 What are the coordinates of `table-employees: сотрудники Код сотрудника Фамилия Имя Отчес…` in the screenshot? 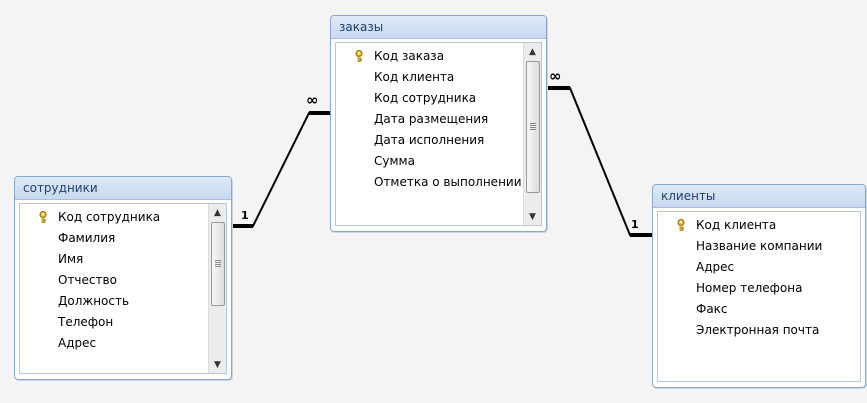 It's located at (123, 278).